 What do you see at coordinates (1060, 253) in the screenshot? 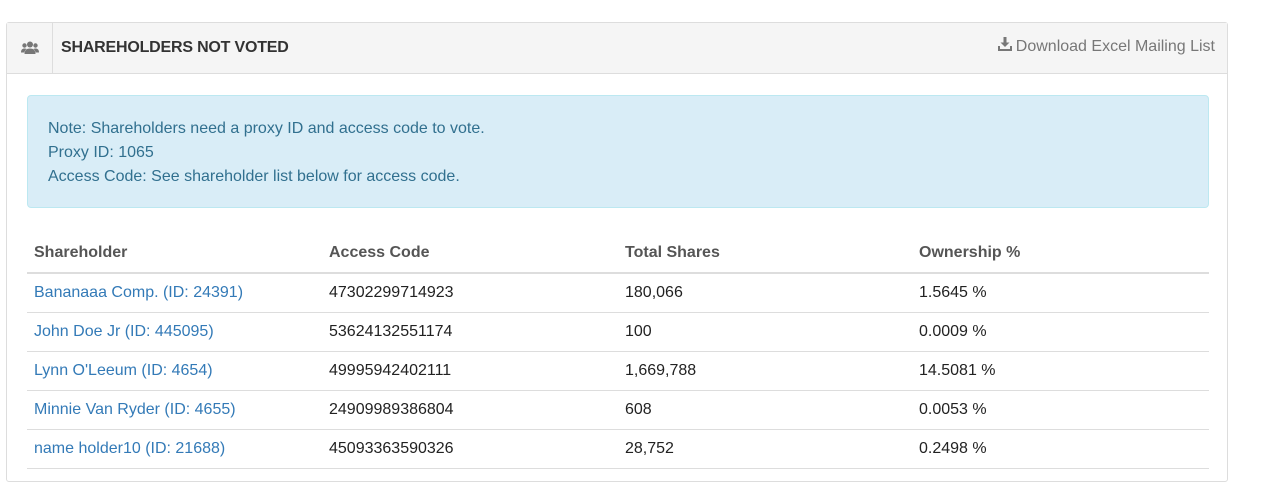
I see `column-header-ownership: Ownership %` at bounding box center [1060, 253].